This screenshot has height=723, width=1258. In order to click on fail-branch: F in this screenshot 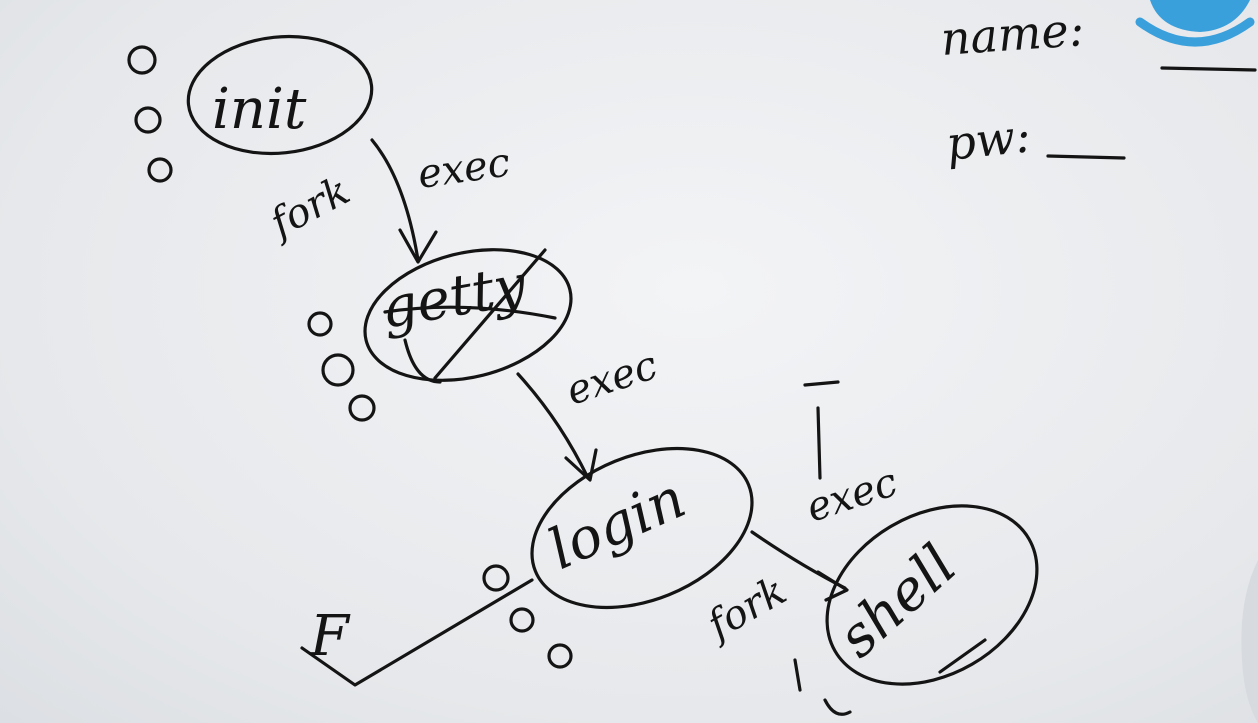, I will do `click(417, 632)`.